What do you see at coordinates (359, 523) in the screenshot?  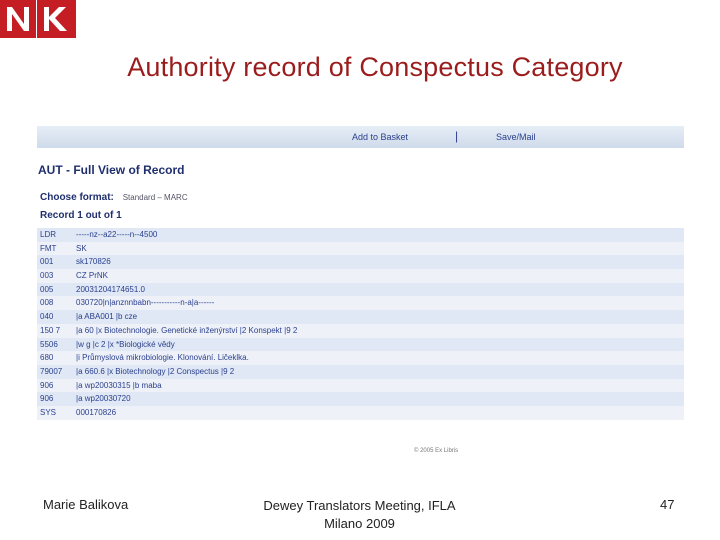 I see `footer-event-line2: Milano 2009` at bounding box center [359, 523].